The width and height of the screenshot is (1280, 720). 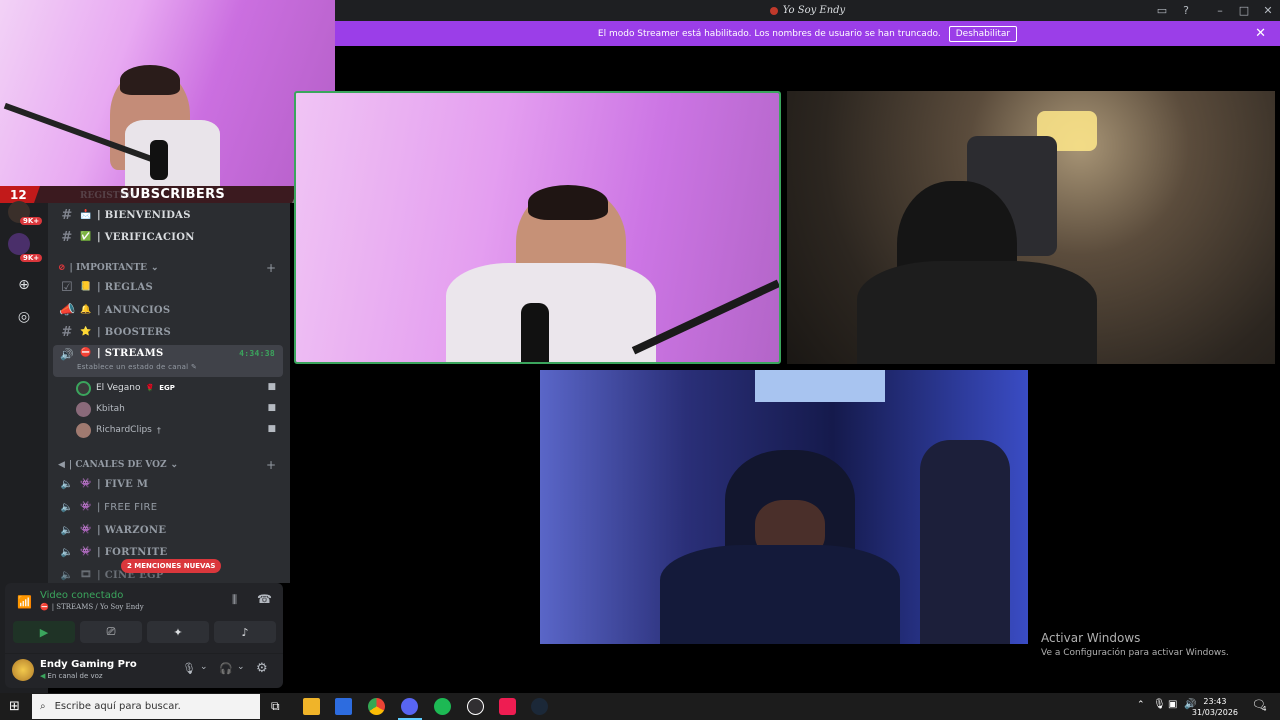 I want to click on cross-icon: †, so click(x=158, y=430).